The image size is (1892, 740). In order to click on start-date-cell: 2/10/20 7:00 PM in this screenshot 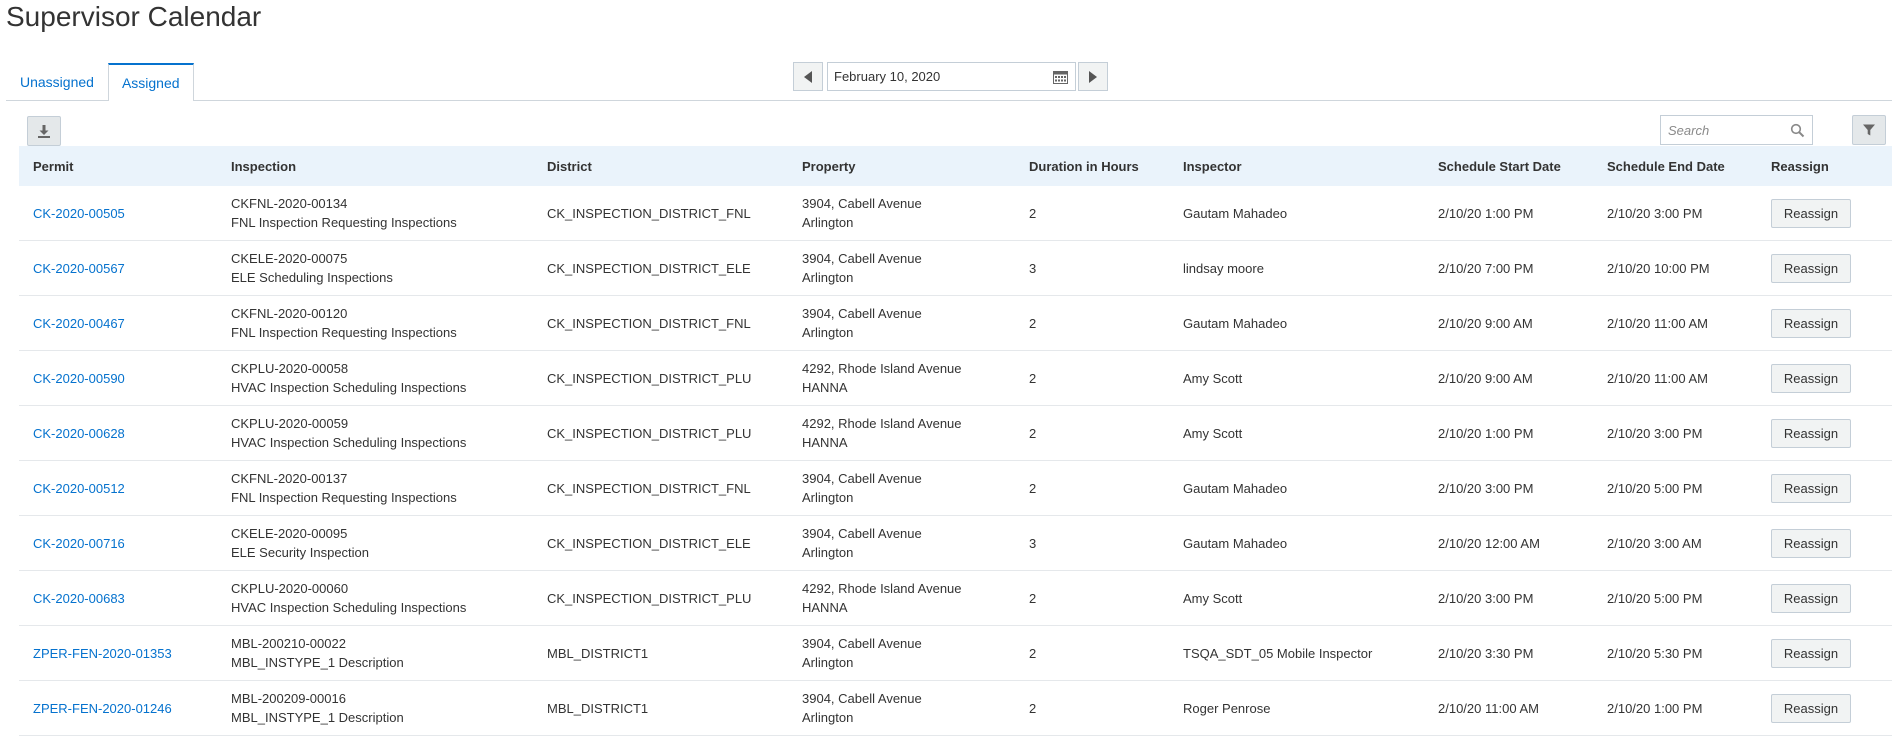, I will do `click(1508, 268)`.